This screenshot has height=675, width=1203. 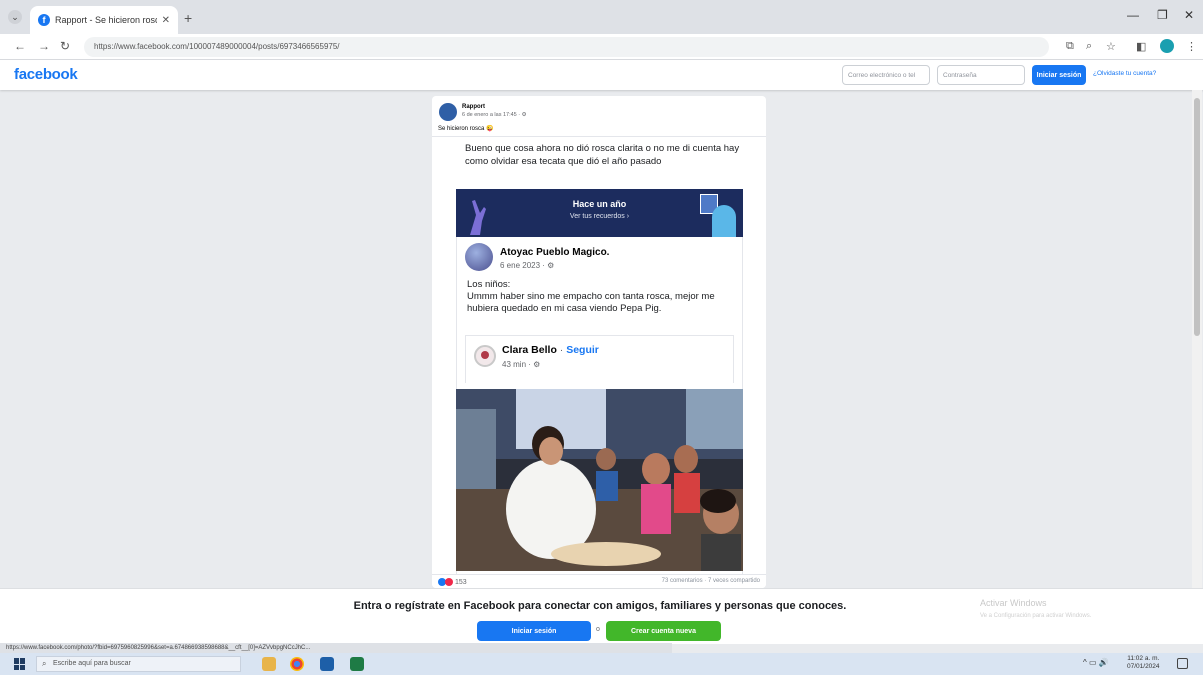 I want to click on post-footer: 153 73 comentarios · 7 veces compartido, so click(x=599, y=581).